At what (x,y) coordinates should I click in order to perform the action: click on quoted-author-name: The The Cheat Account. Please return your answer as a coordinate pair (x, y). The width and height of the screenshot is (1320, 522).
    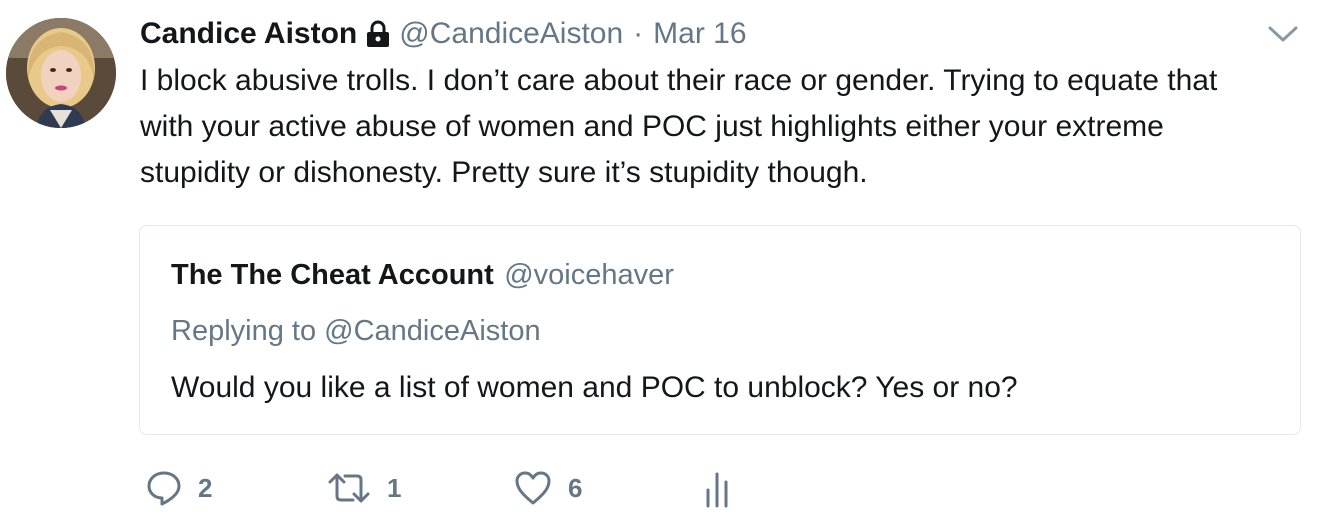
    Looking at the image, I should click on (332, 275).